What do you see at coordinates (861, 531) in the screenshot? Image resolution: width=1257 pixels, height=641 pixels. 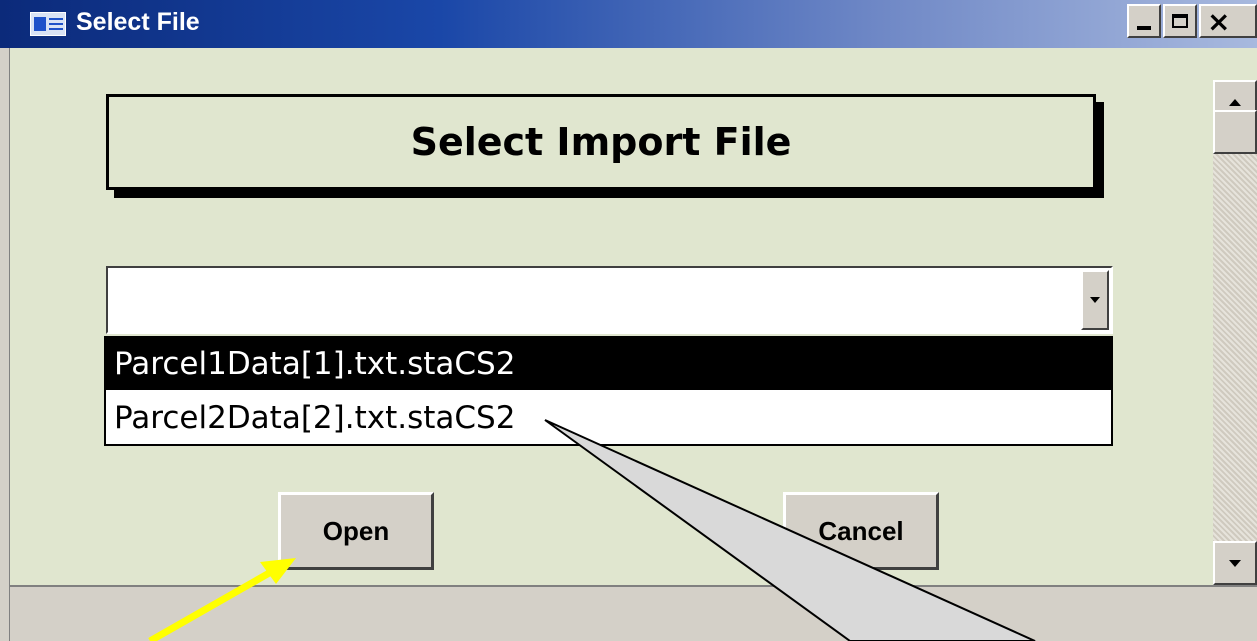 I see `cancel-button: Cancel` at bounding box center [861, 531].